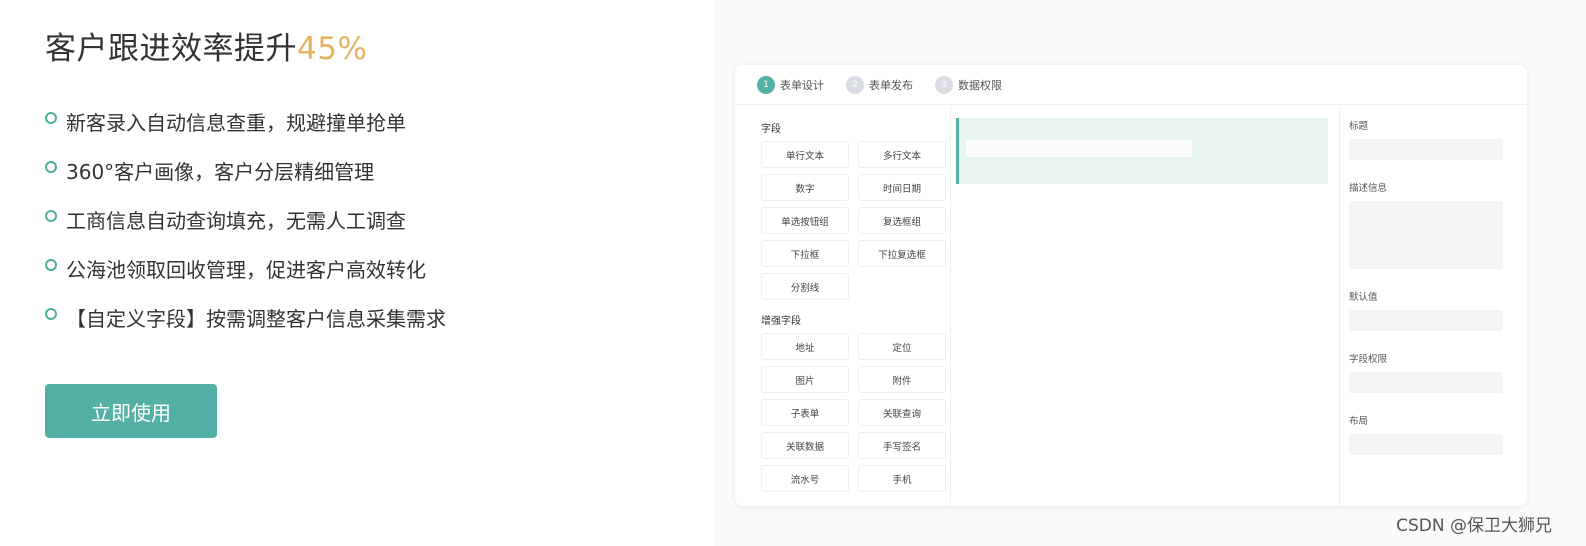 The image size is (1586, 546). Describe the element at coordinates (855, 412) in the screenshot. I see `enhanced-field-chips: 地址 定位 图片 附件 子表单 关联查询 关联数据 手写签名 流水号 手机` at that location.